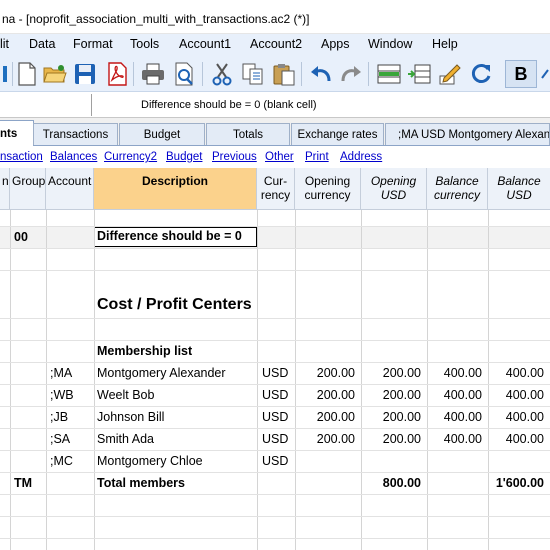 The width and height of the screenshot is (550, 550). What do you see at coordinates (457, 189) in the screenshot?
I see `column-header-balance-currency: Balance currency` at bounding box center [457, 189].